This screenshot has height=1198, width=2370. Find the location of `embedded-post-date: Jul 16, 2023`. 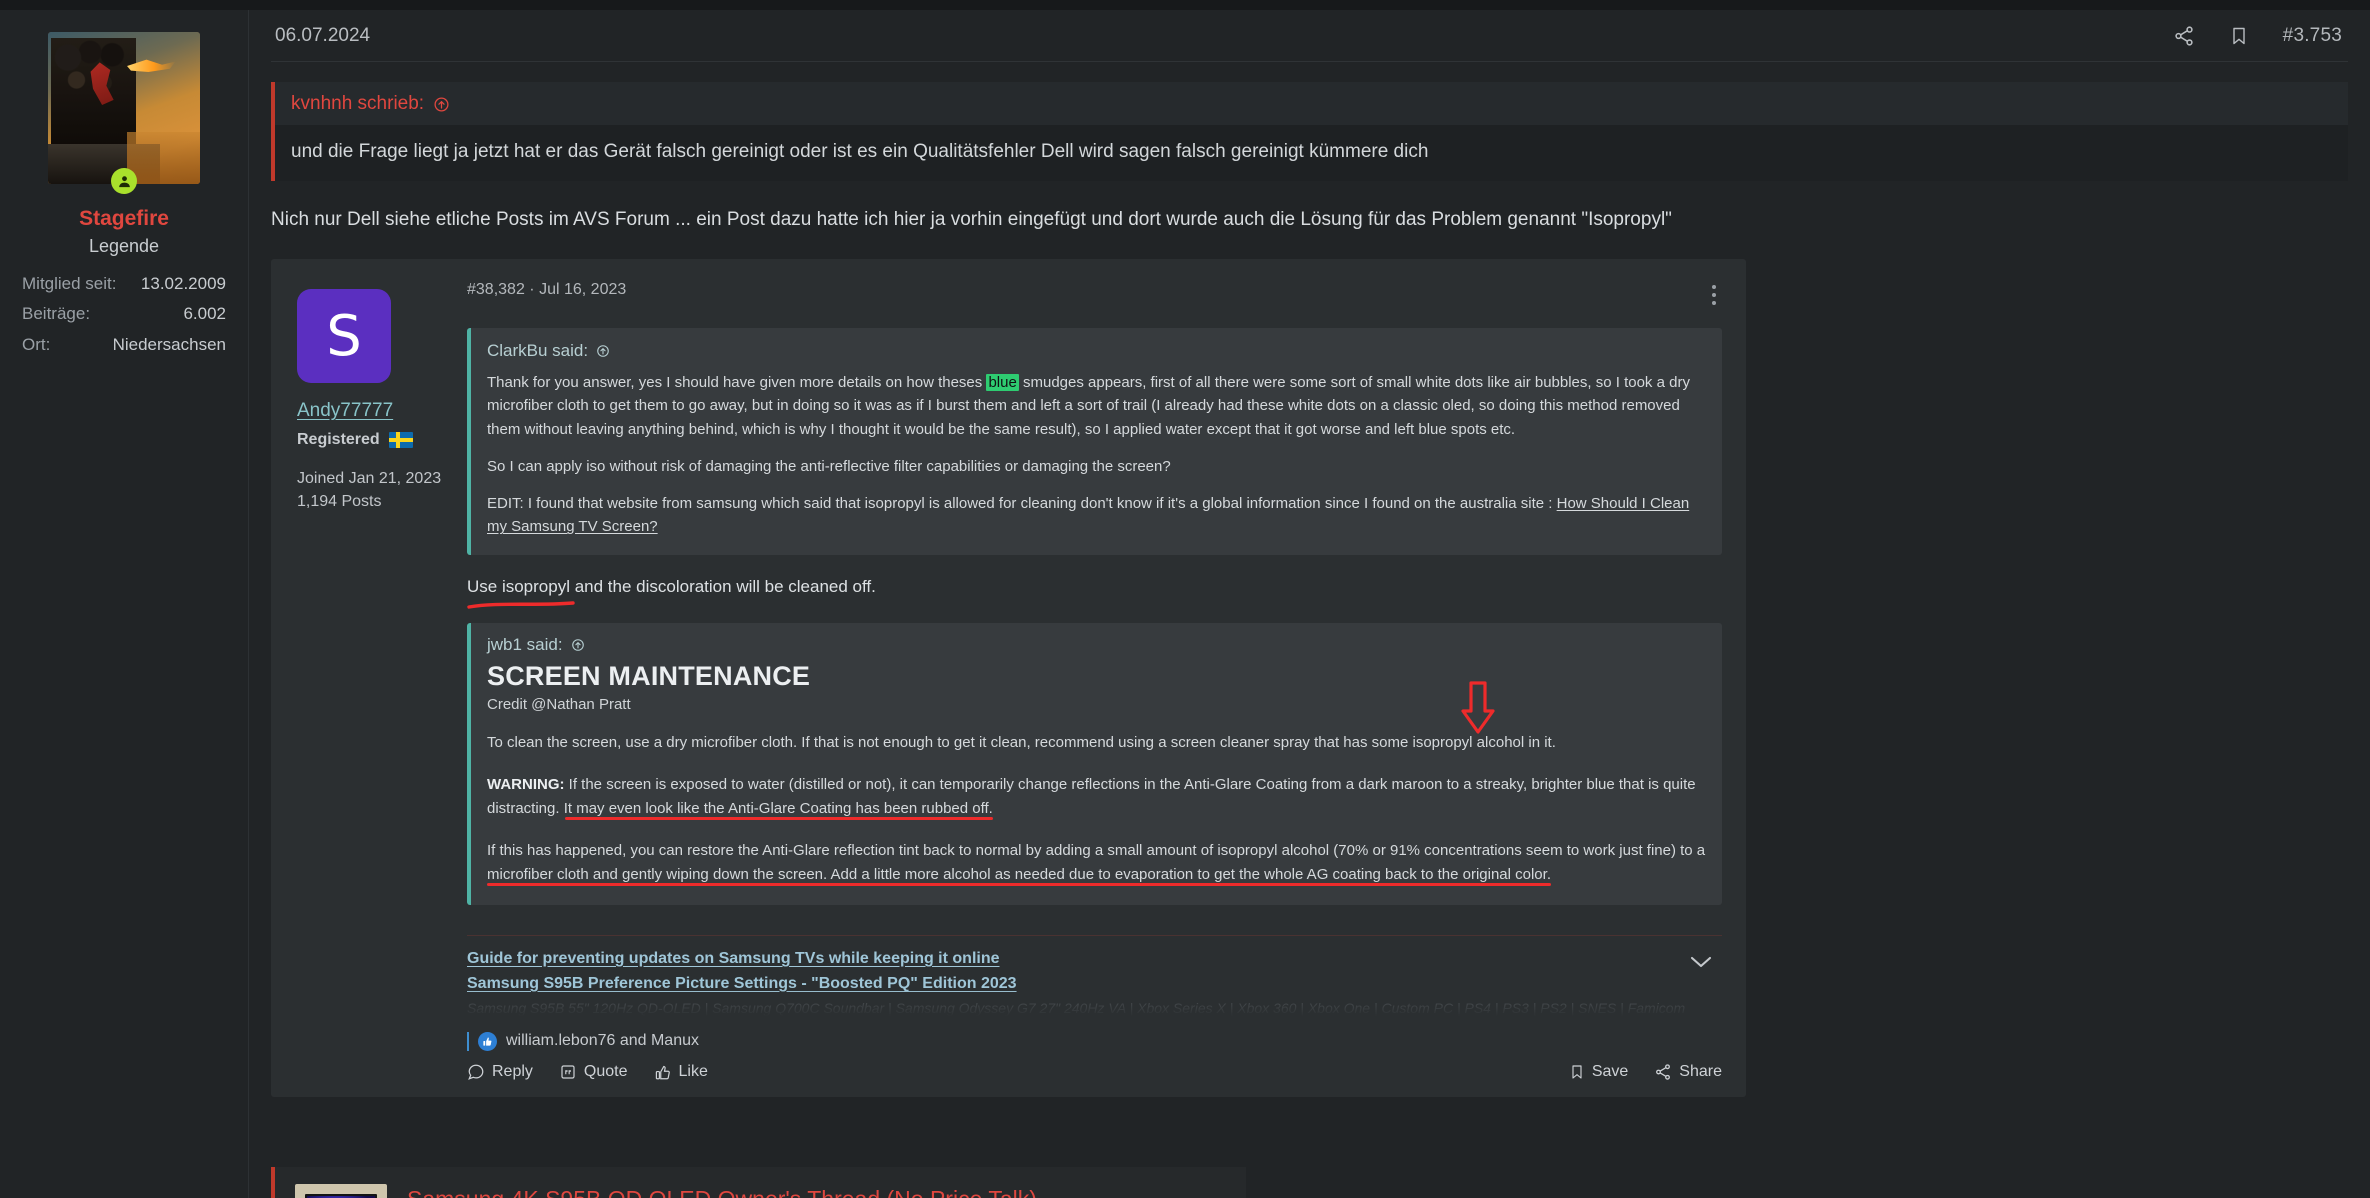

embedded-post-date: Jul 16, 2023 is located at coordinates (582, 289).